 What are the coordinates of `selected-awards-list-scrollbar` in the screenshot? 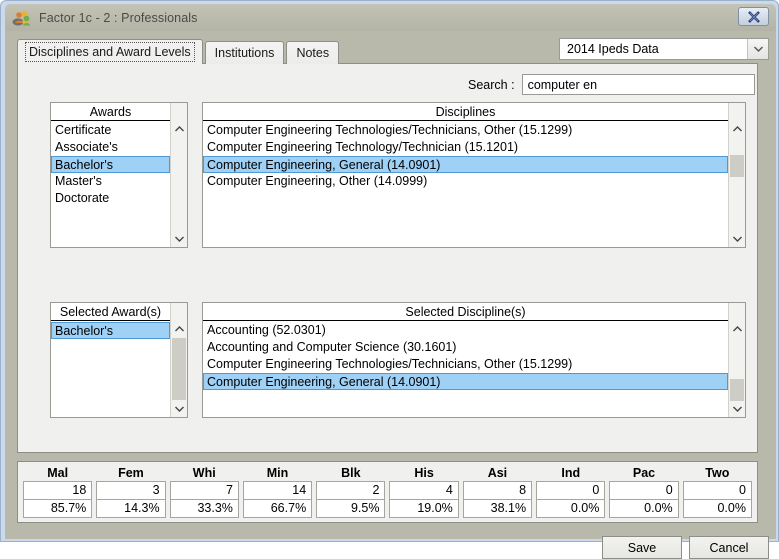 It's located at (178, 369).